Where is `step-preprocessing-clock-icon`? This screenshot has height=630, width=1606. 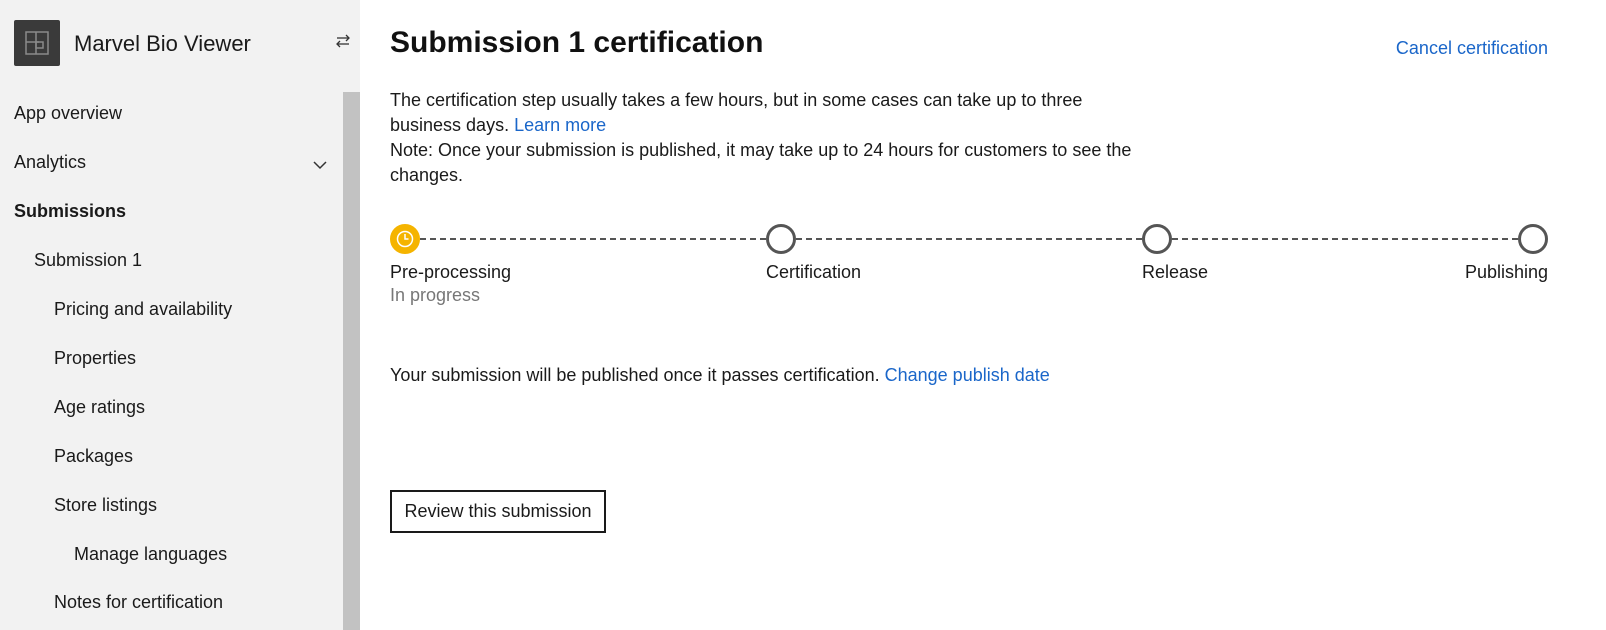
step-preprocessing-clock-icon is located at coordinates (405, 239).